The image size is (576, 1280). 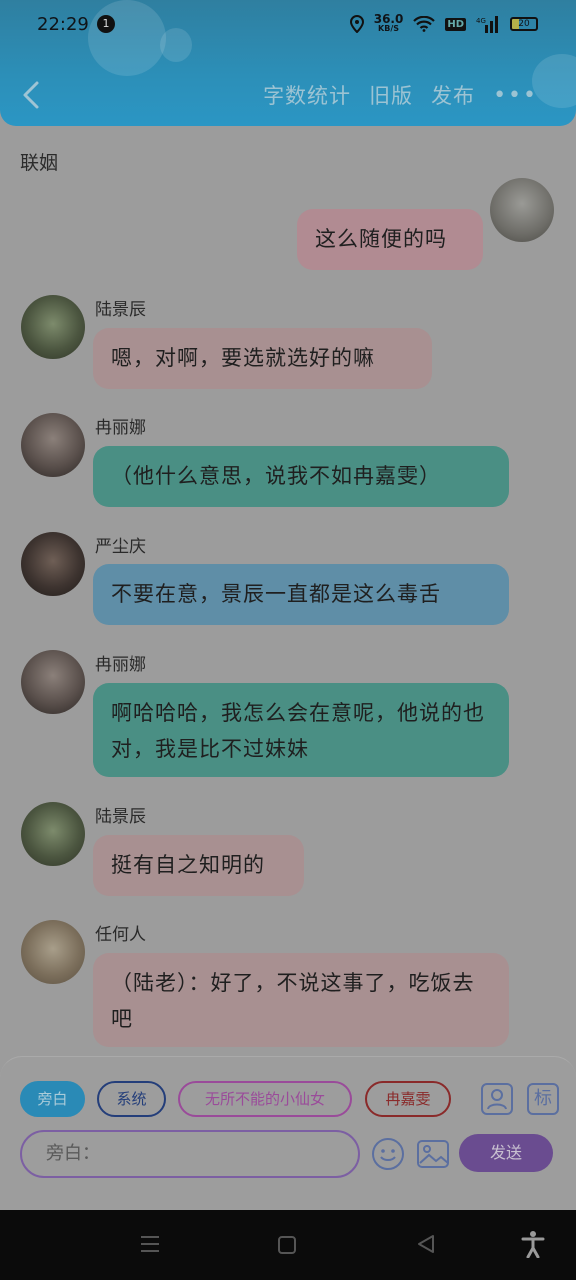 What do you see at coordinates (391, 95) in the screenshot?
I see `old-version-button: 旧版` at bounding box center [391, 95].